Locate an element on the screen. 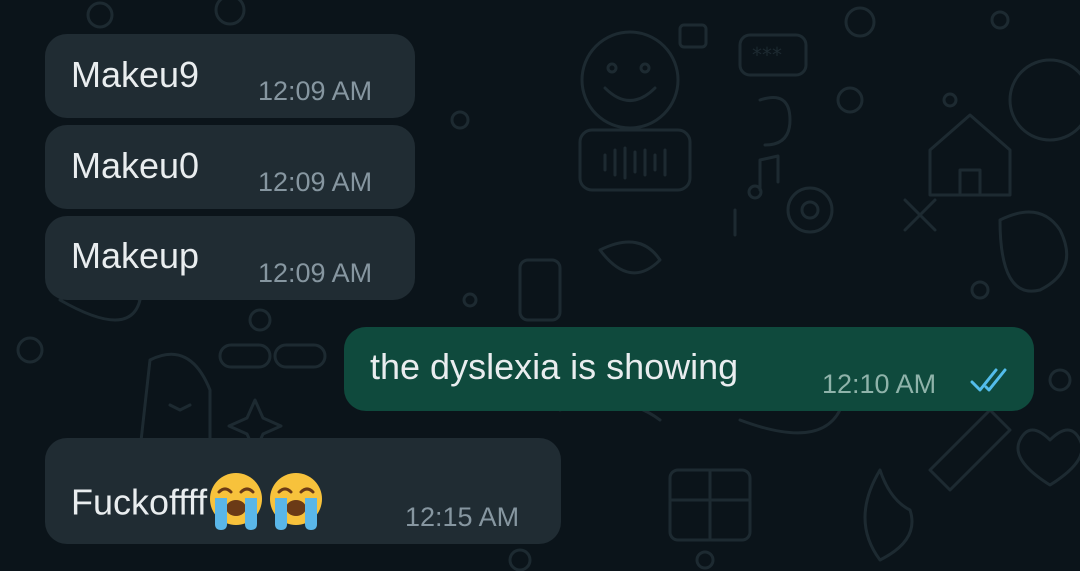 This screenshot has width=1080, height=571. message-bubble-outgoing: the dyslexia is showing 12:10 AM is located at coordinates (689, 369).